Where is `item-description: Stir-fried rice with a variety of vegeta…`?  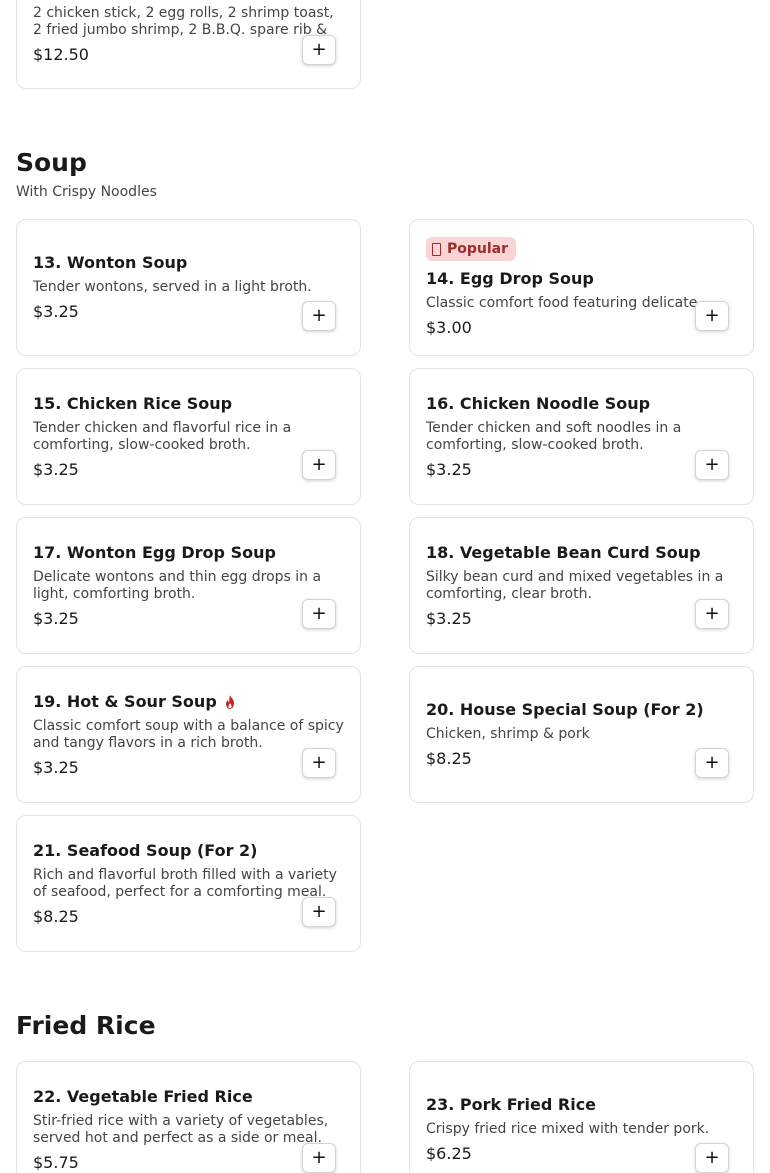
item-description: Stir-fried rice with a variety of vegeta… is located at coordinates (181, 1129).